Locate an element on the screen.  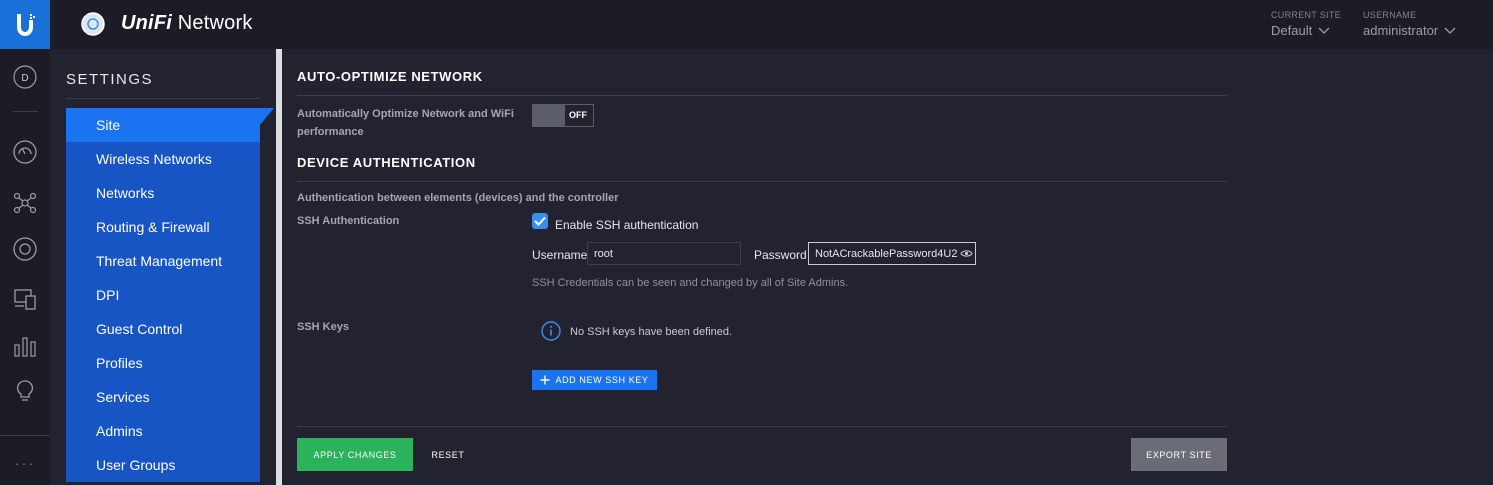
nav-item-threat-management: Threat Management is located at coordinates (163, 261).